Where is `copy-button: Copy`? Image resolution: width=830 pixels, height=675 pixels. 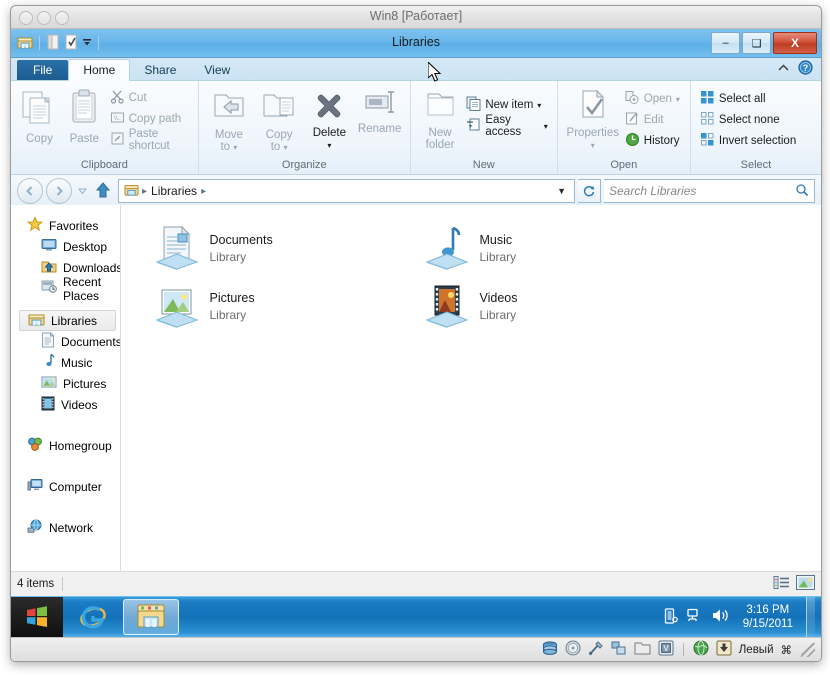 copy-button: Copy is located at coordinates (39, 114).